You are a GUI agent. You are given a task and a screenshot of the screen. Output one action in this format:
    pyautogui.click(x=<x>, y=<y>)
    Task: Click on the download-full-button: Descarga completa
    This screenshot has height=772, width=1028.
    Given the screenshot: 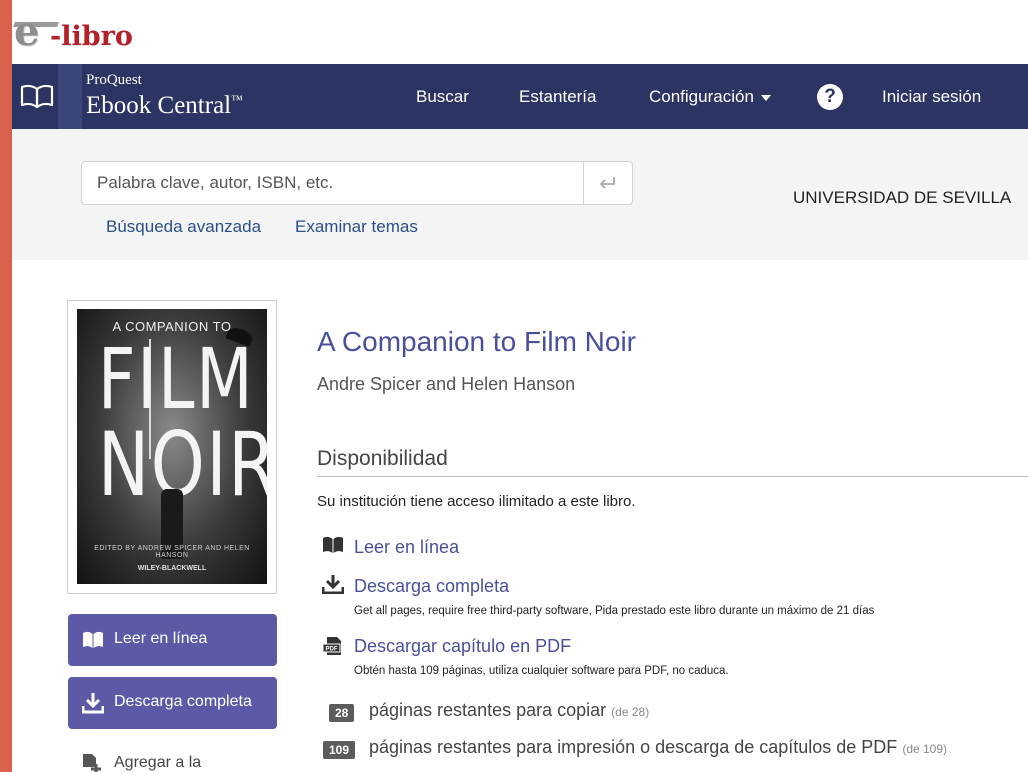 What is the action you would take?
    pyautogui.click(x=172, y=703)
    